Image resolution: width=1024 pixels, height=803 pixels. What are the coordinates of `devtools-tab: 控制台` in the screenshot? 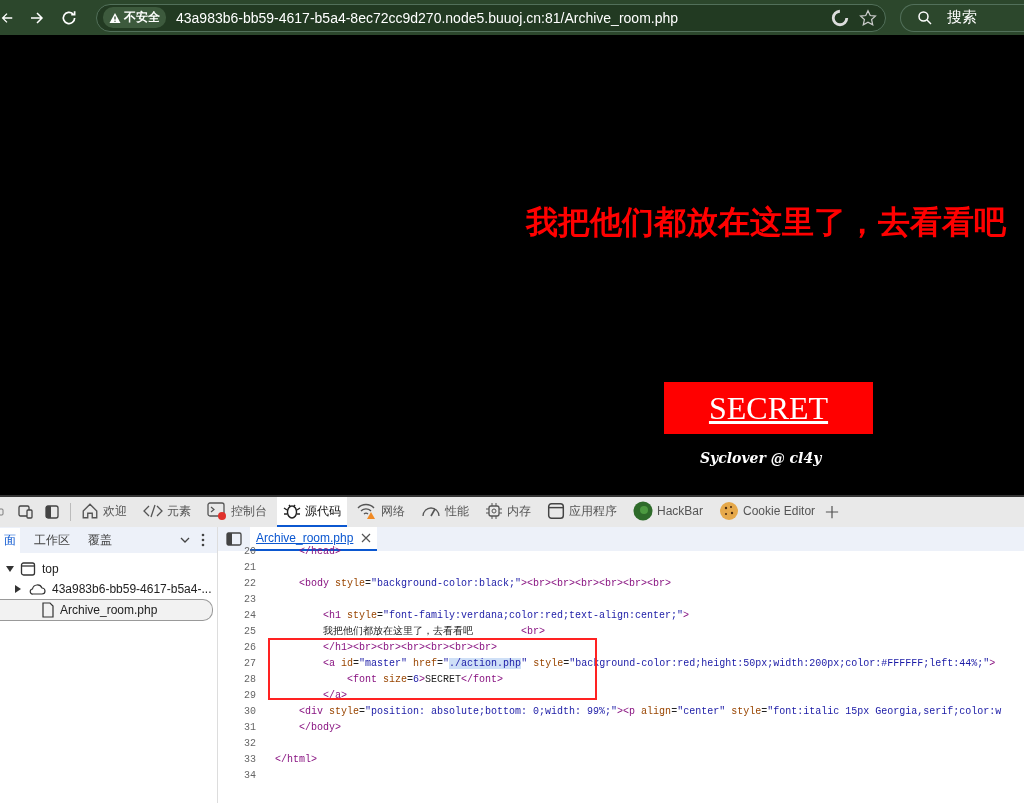 It's located at (237, 512).